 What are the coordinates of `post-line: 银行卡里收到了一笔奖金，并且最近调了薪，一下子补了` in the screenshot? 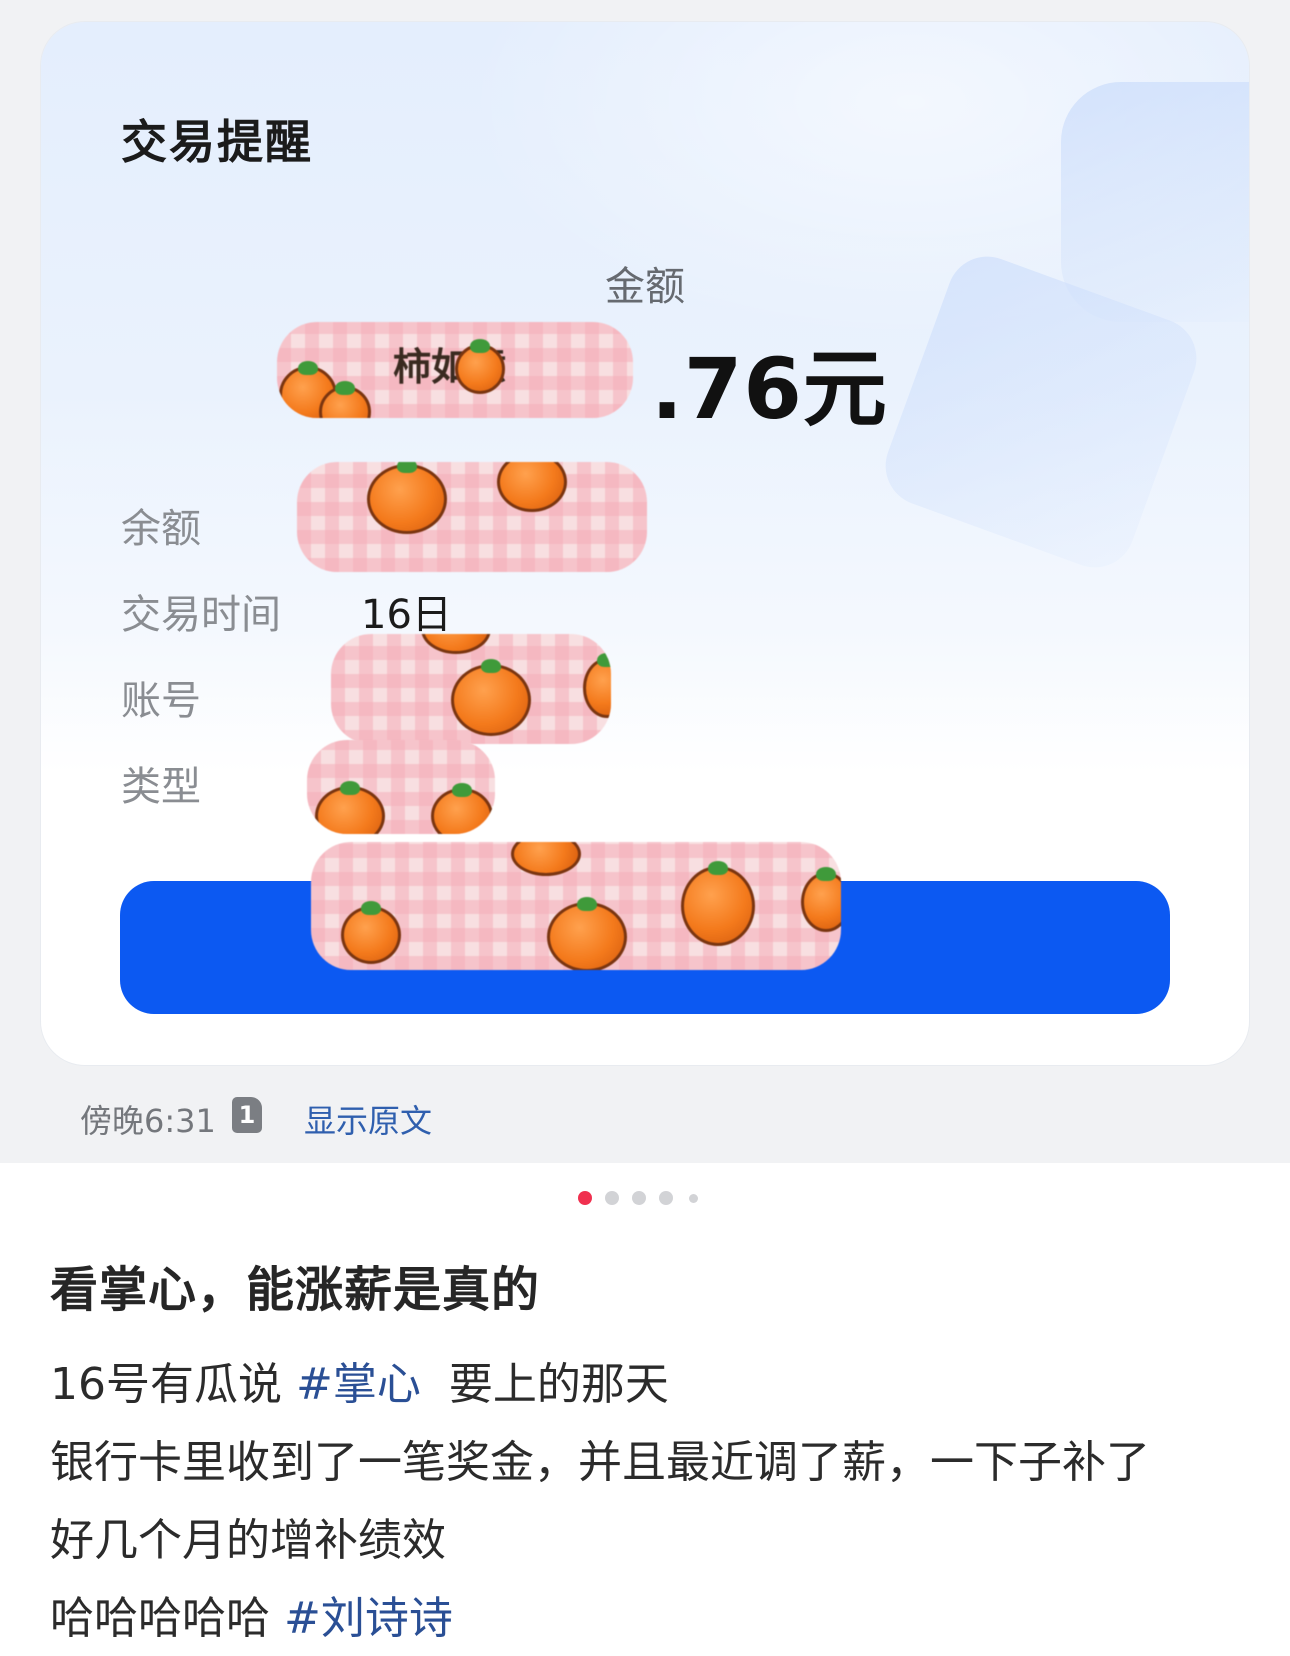 It's located at (600, 1462).